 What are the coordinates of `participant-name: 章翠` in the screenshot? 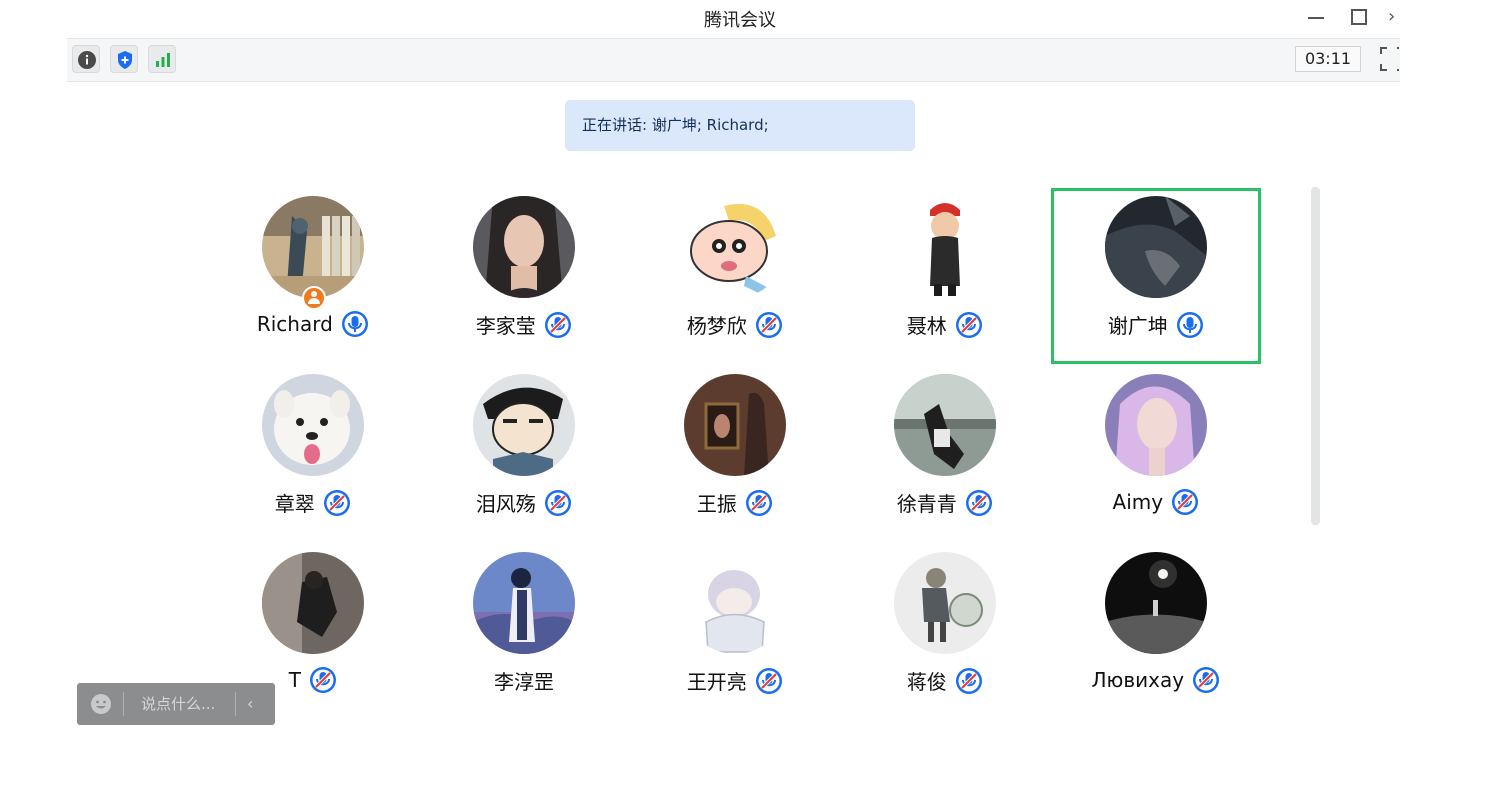 It's located at (294, 504).